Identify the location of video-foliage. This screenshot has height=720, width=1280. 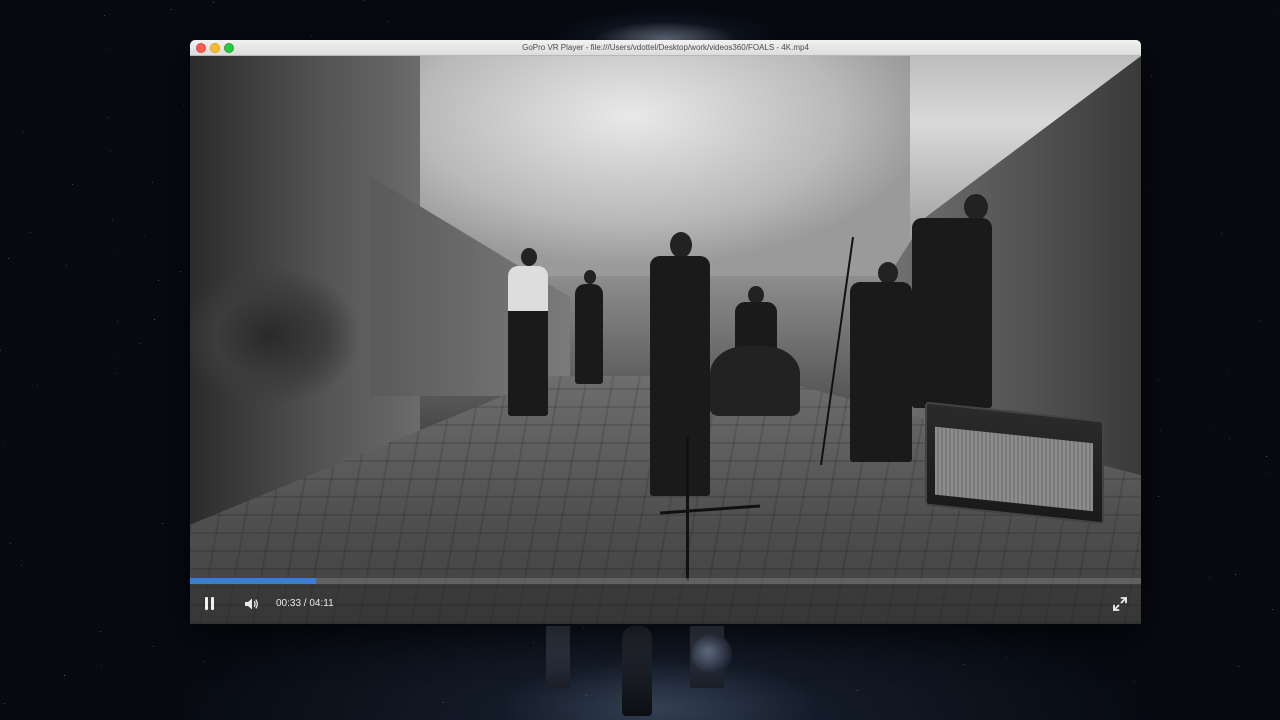
(280, 336).